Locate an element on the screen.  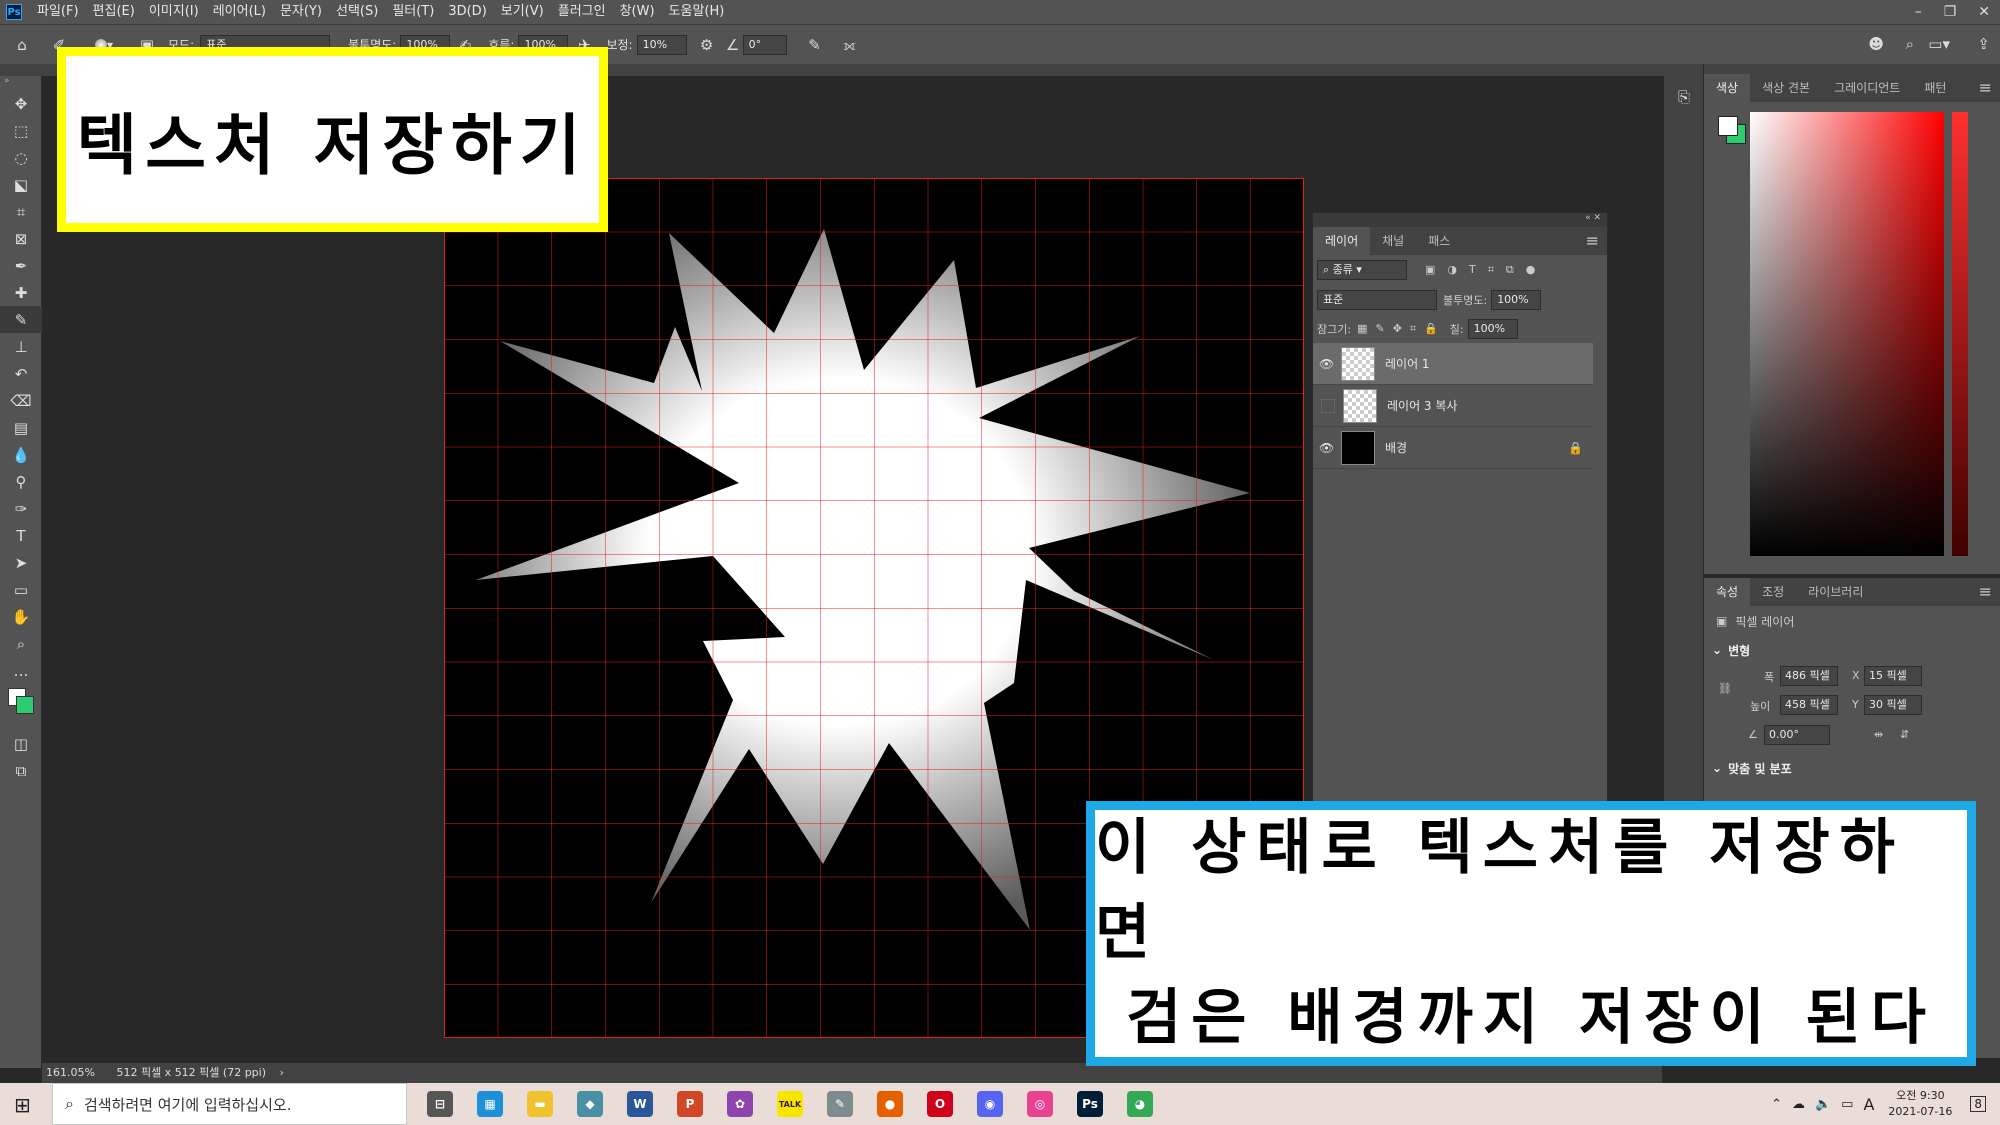
quick-mask-icon: ◫ is located at coordinates (21, 743).